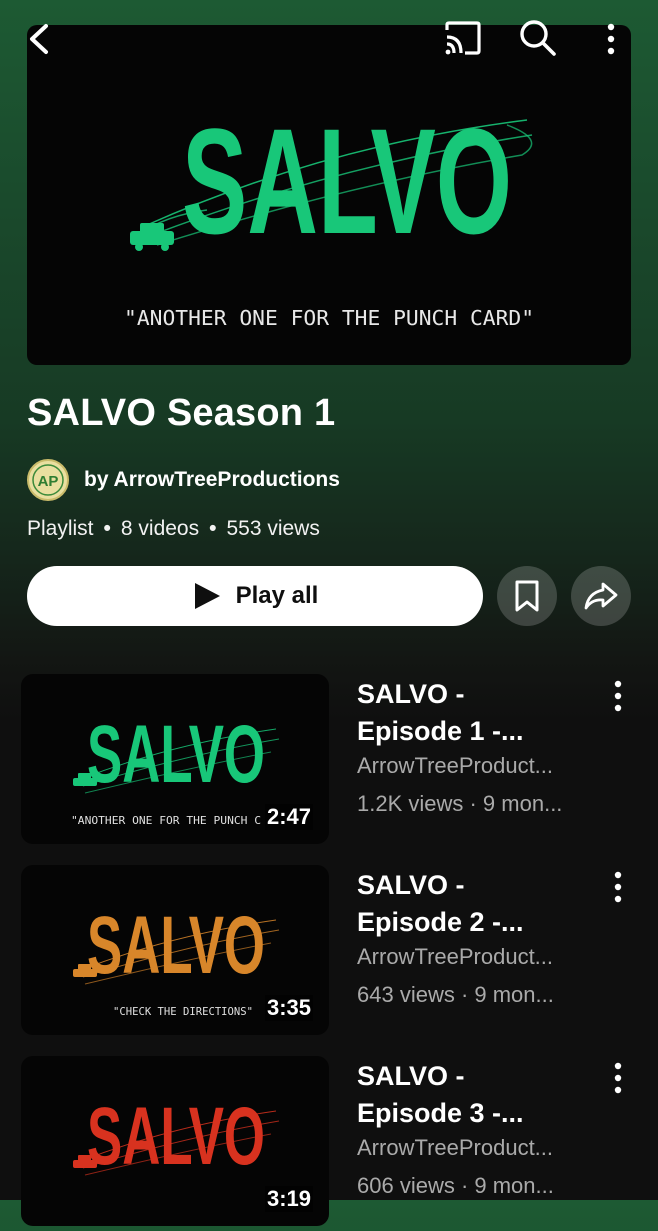 Image resolution: width=658 pixels, height=1231 pixels. What do you see at coordinates (463, 38) in the screenshot?
I see `cast-icon` at bounding box center [463, 38].